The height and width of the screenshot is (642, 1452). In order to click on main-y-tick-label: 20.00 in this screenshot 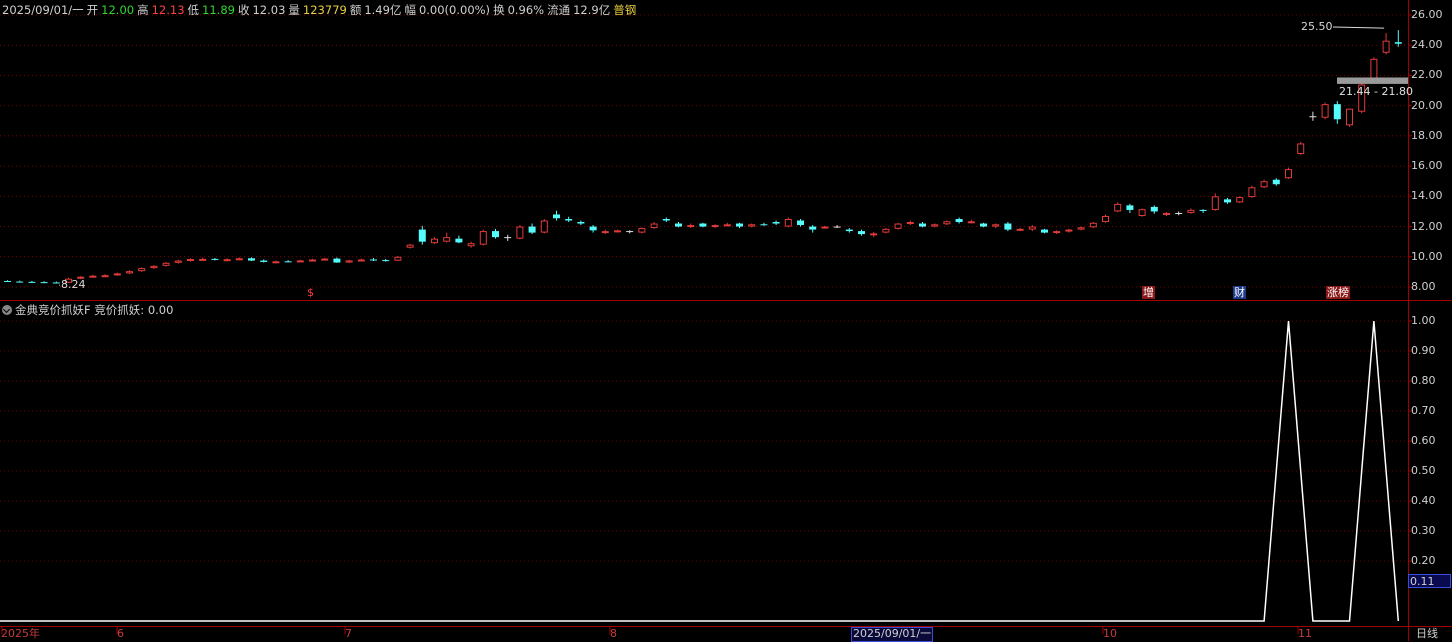, I will do `click(1427, 106)`.